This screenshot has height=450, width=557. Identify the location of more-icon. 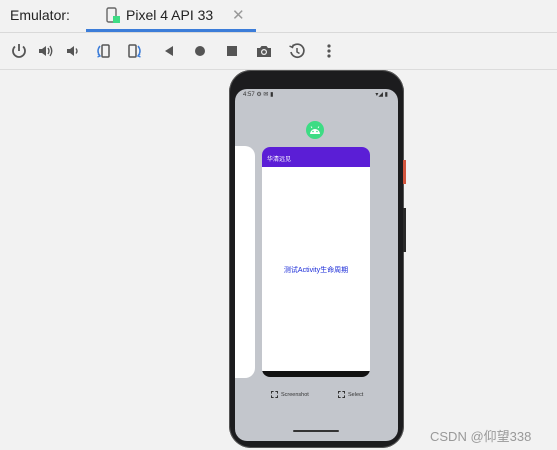
(329, 51).